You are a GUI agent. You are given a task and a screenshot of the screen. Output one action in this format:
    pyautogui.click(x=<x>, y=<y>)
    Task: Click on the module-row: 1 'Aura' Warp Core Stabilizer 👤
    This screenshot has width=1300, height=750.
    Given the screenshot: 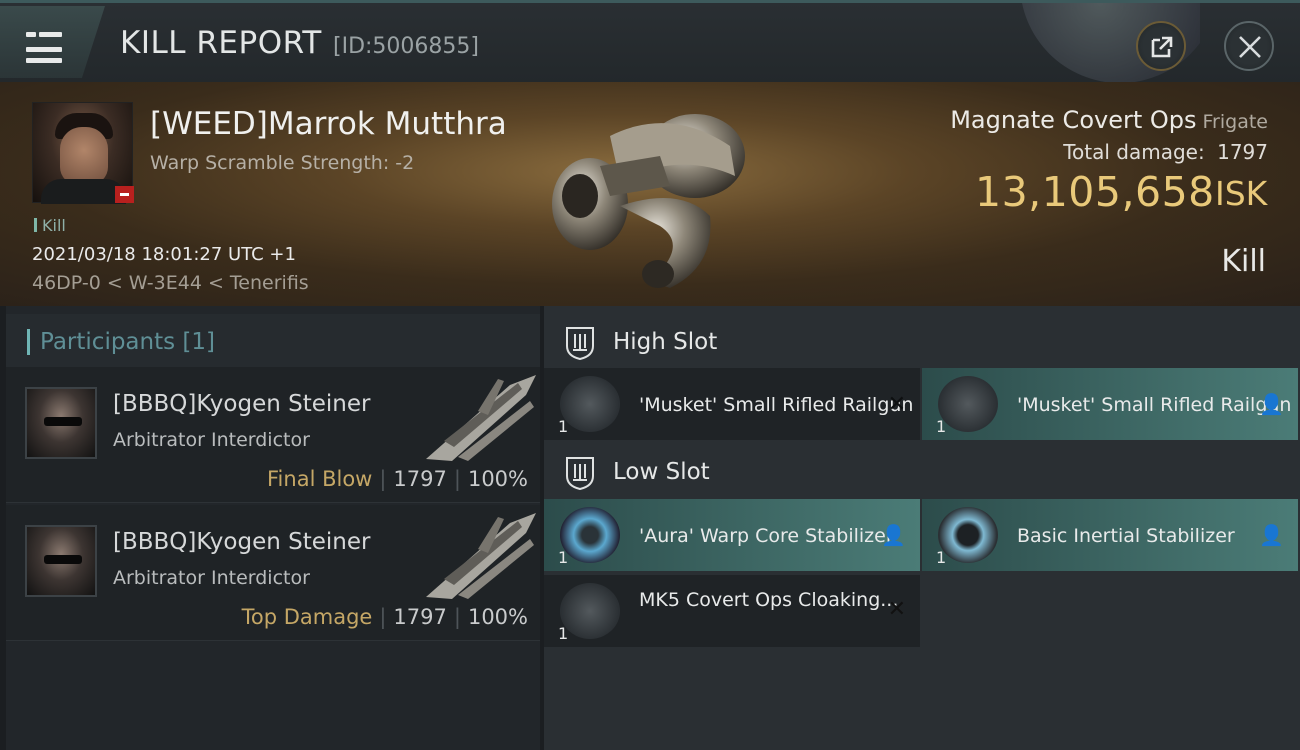 What is the action you would take?
    pyautogui.click(x=732, y=535)
    